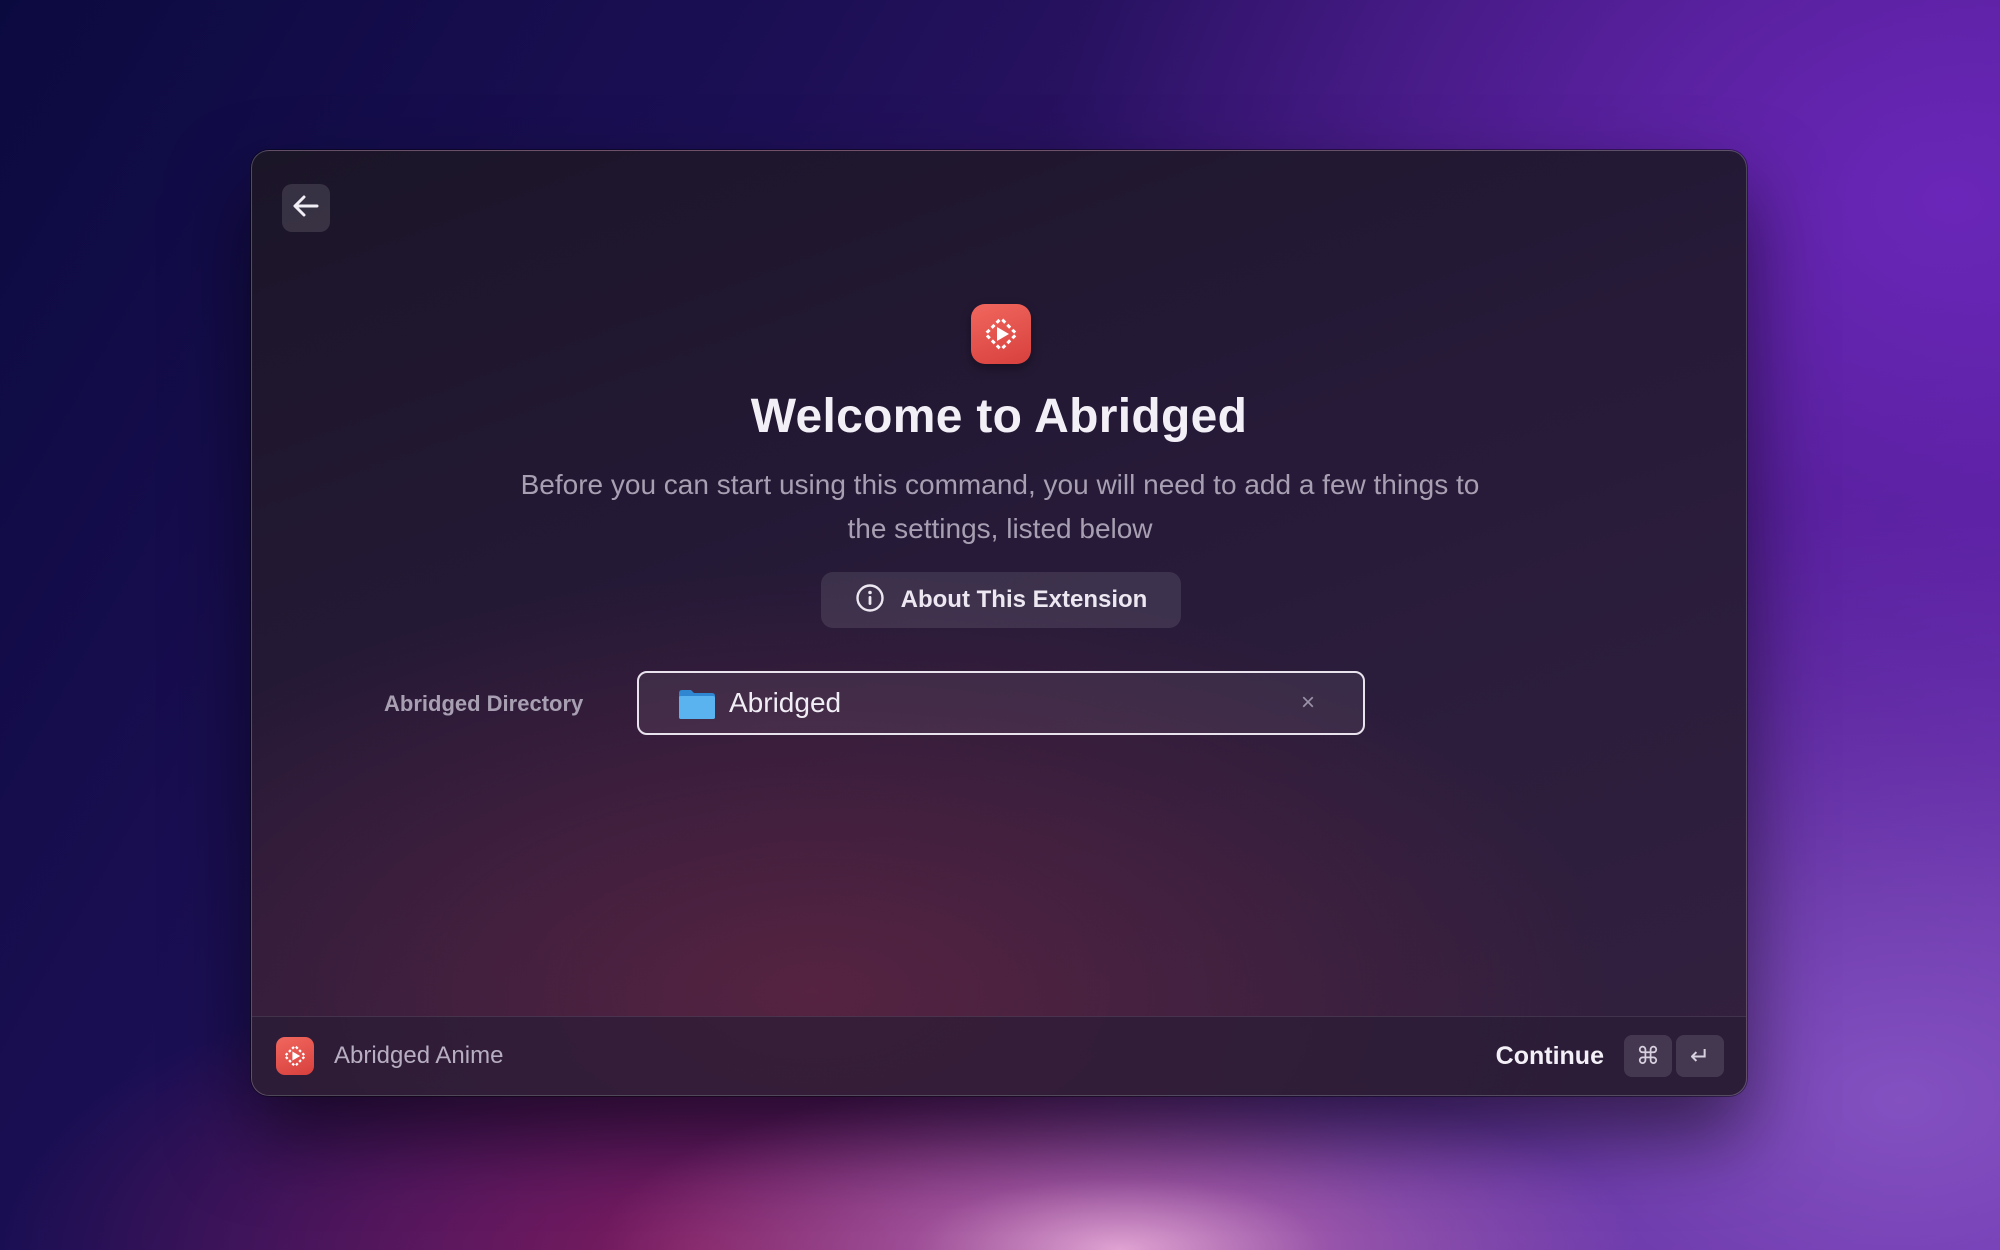 The width and height of the screenshot is (2000, 1250). What do you see at coordinates (484, 703) in the screenshot?
I see `directory-field-label: Abridged Directory` at bounding box center [484, 703].